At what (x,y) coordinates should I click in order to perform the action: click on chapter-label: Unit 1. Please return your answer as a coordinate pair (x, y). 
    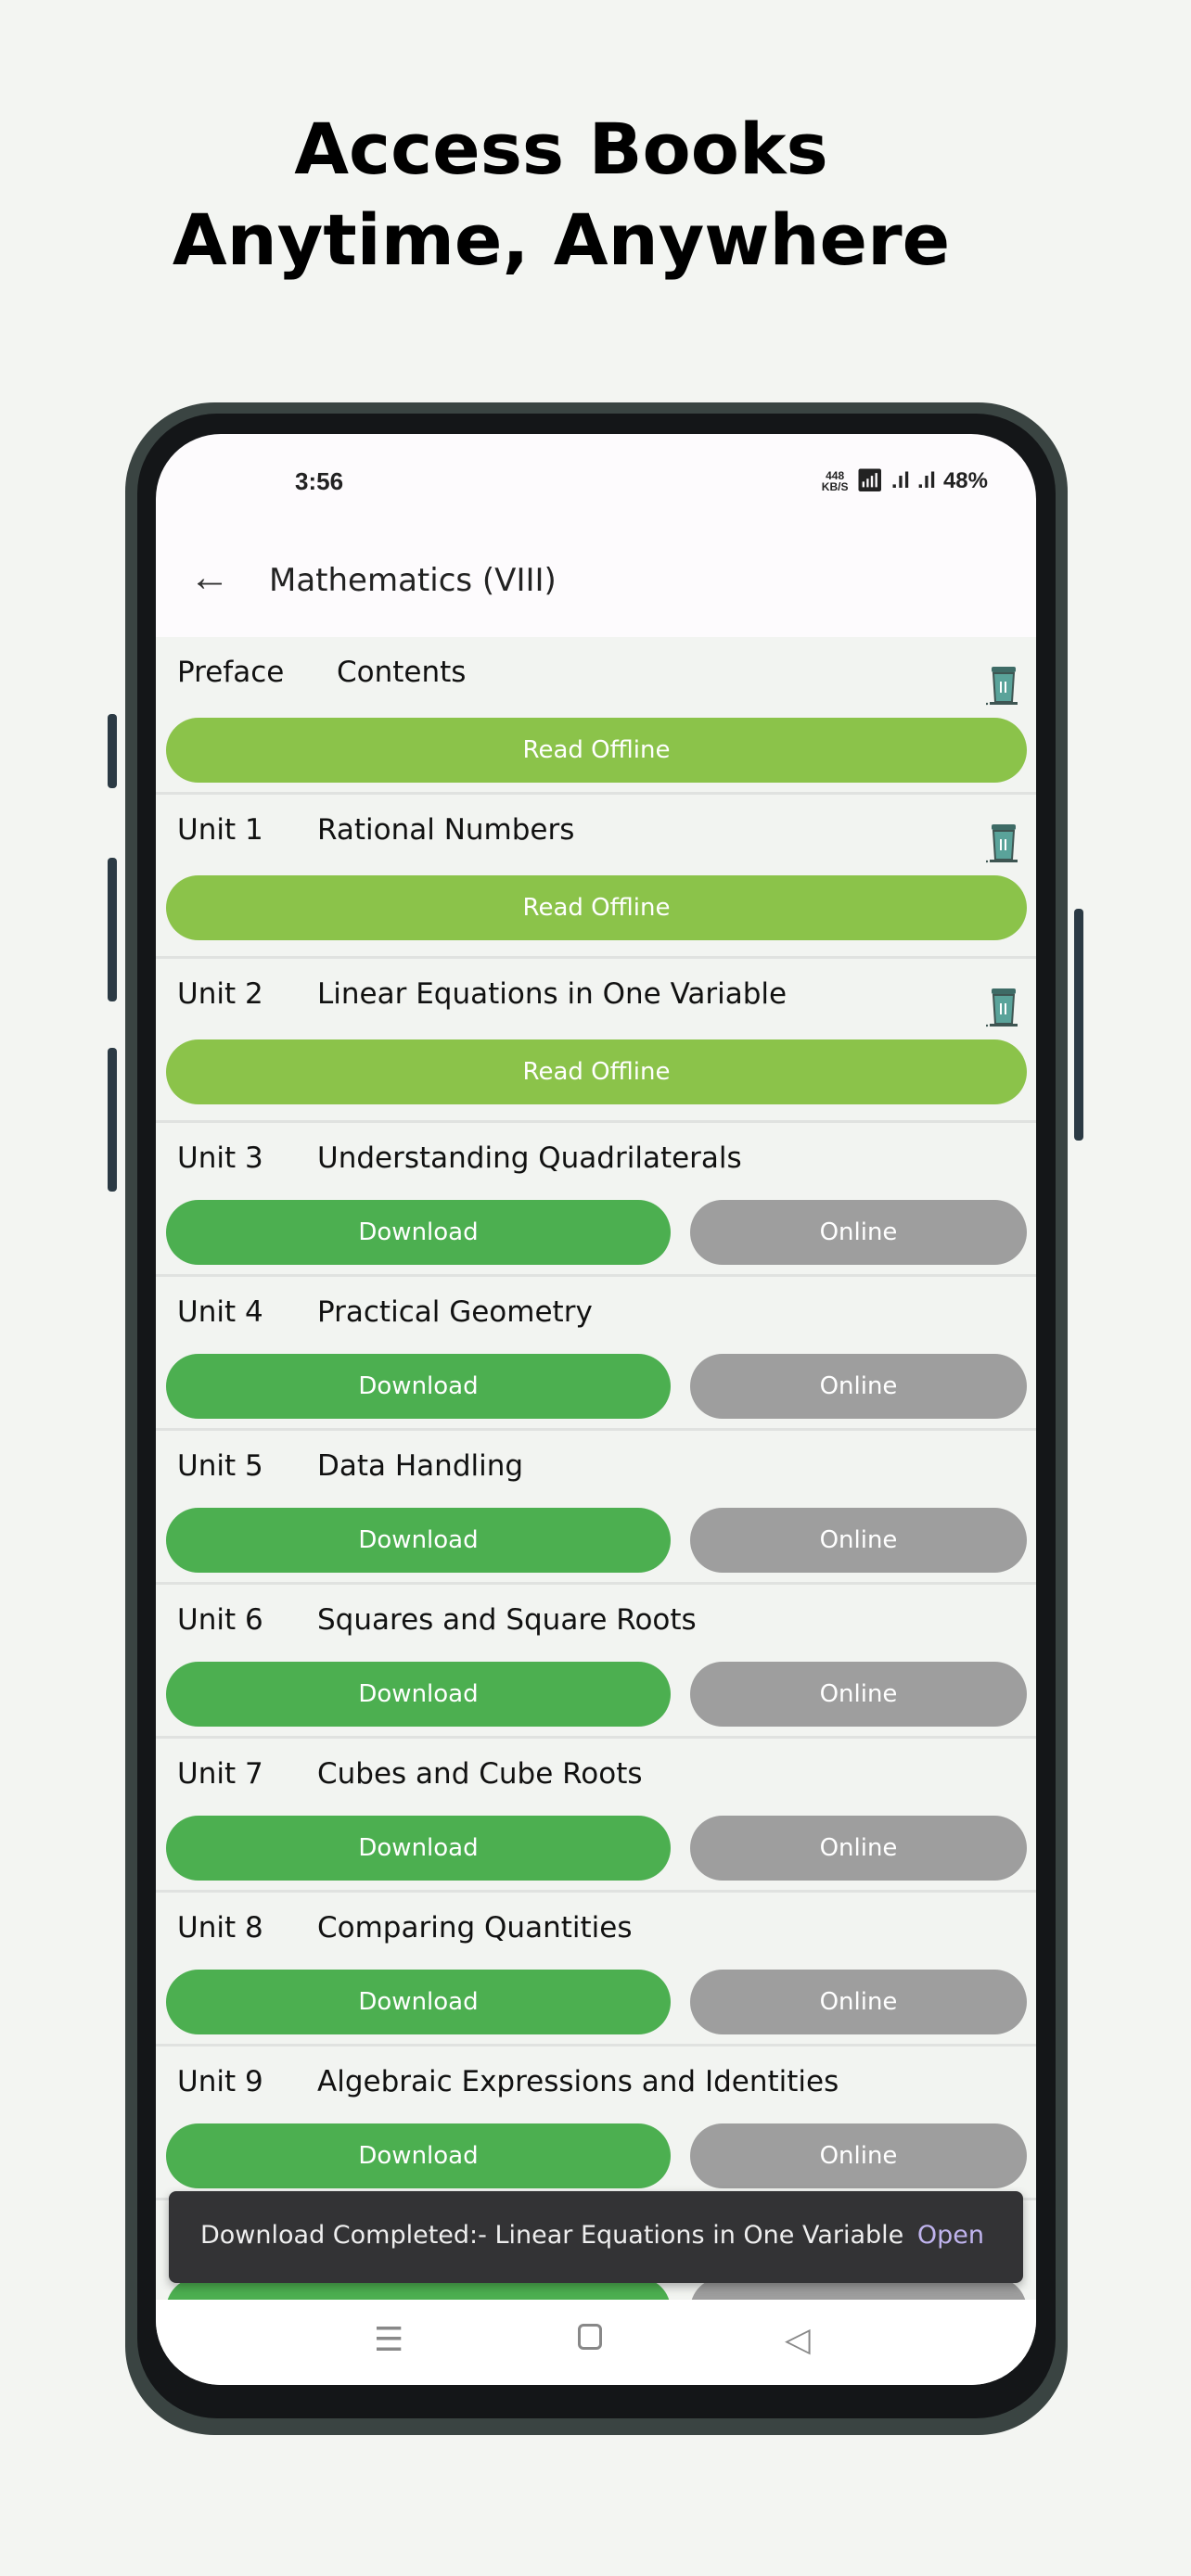
    Looking at the image, I should click on (220, 830).